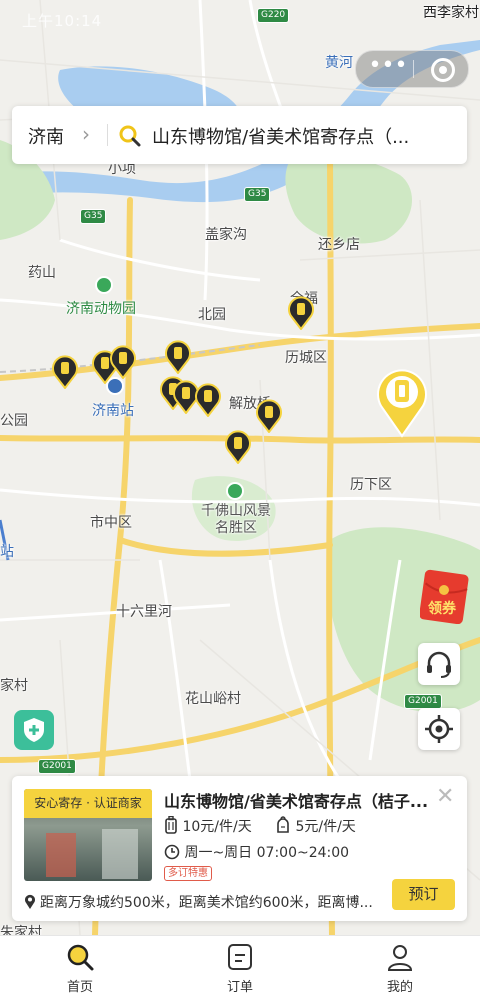 Image resolution: width=480 pixels, height=1000 pixels. What do you see at coordinates (442, 609) in the screenshot?
I see `coupon-label: 领券` at bounding box center [442, 609].